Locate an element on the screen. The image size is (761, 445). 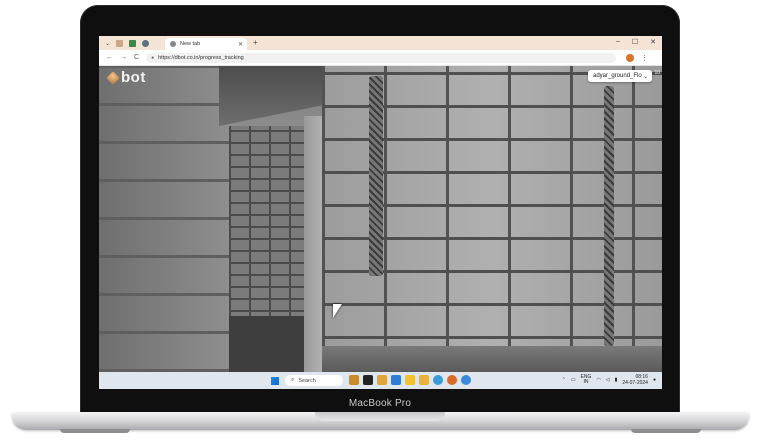
address-bar: ● https://dbot.co.in/progress_tracking is located at coordinates (381, 57).